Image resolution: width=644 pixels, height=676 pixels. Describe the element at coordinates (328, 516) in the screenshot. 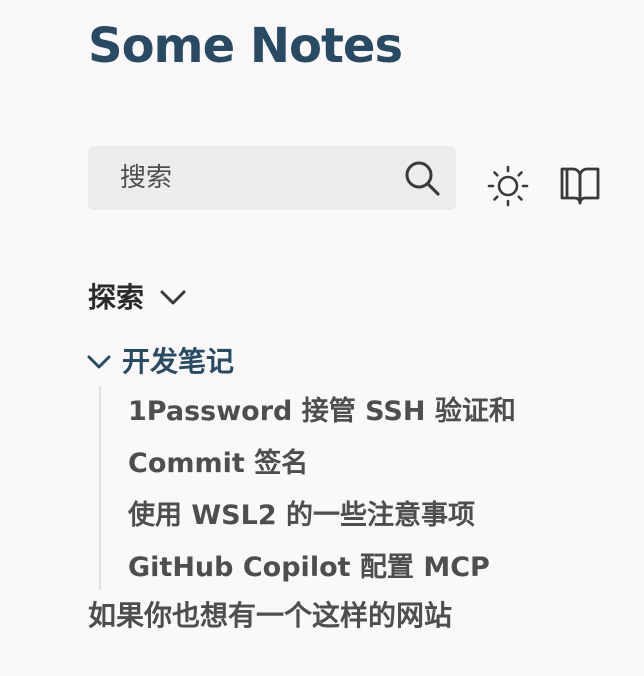

I see `note-link: 使用 WSL2 的一些注意事项` at that location.